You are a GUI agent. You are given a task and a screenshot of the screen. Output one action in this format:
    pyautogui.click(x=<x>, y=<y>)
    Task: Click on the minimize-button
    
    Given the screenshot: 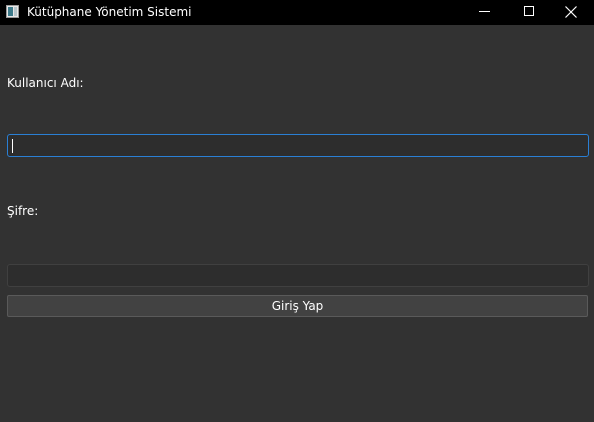 What is the action you would take?
    pyautogui.click(x=485, y=12)
    